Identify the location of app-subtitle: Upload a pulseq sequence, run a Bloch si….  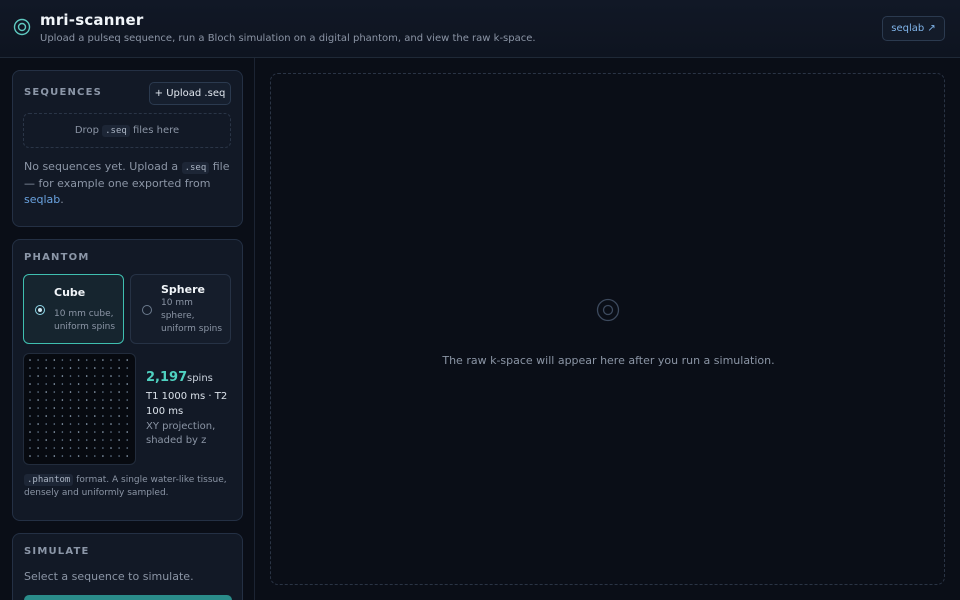
(288, 38).